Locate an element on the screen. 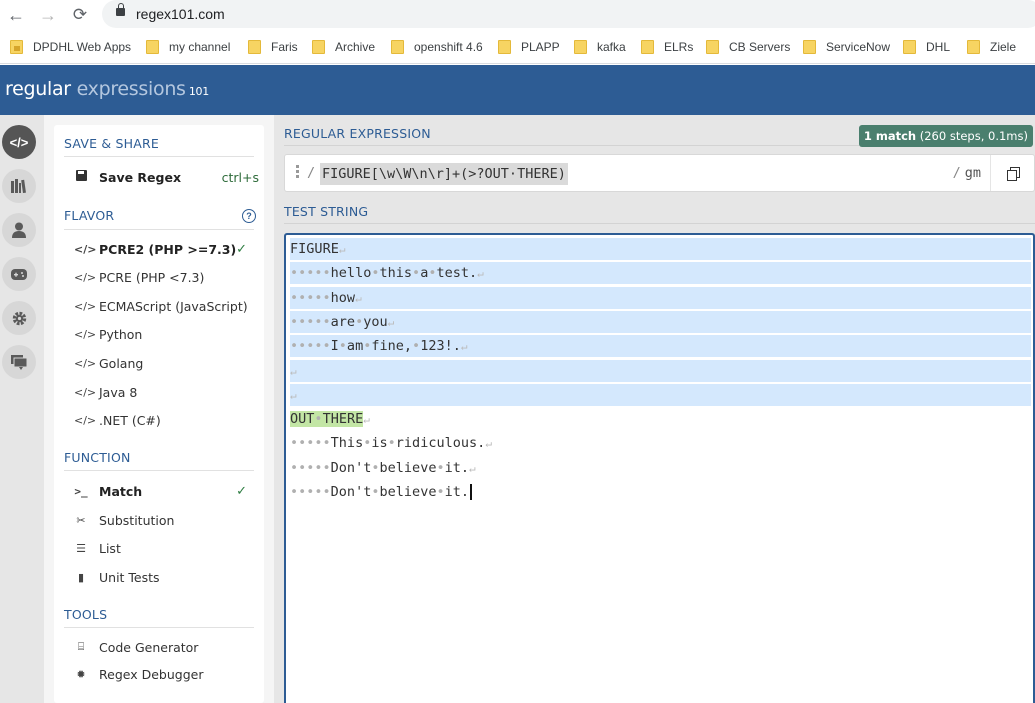 This screenshot has height=703, width=1035. match-detail: (260 steps, 0.1ms) is located at coordinates (972, 136).